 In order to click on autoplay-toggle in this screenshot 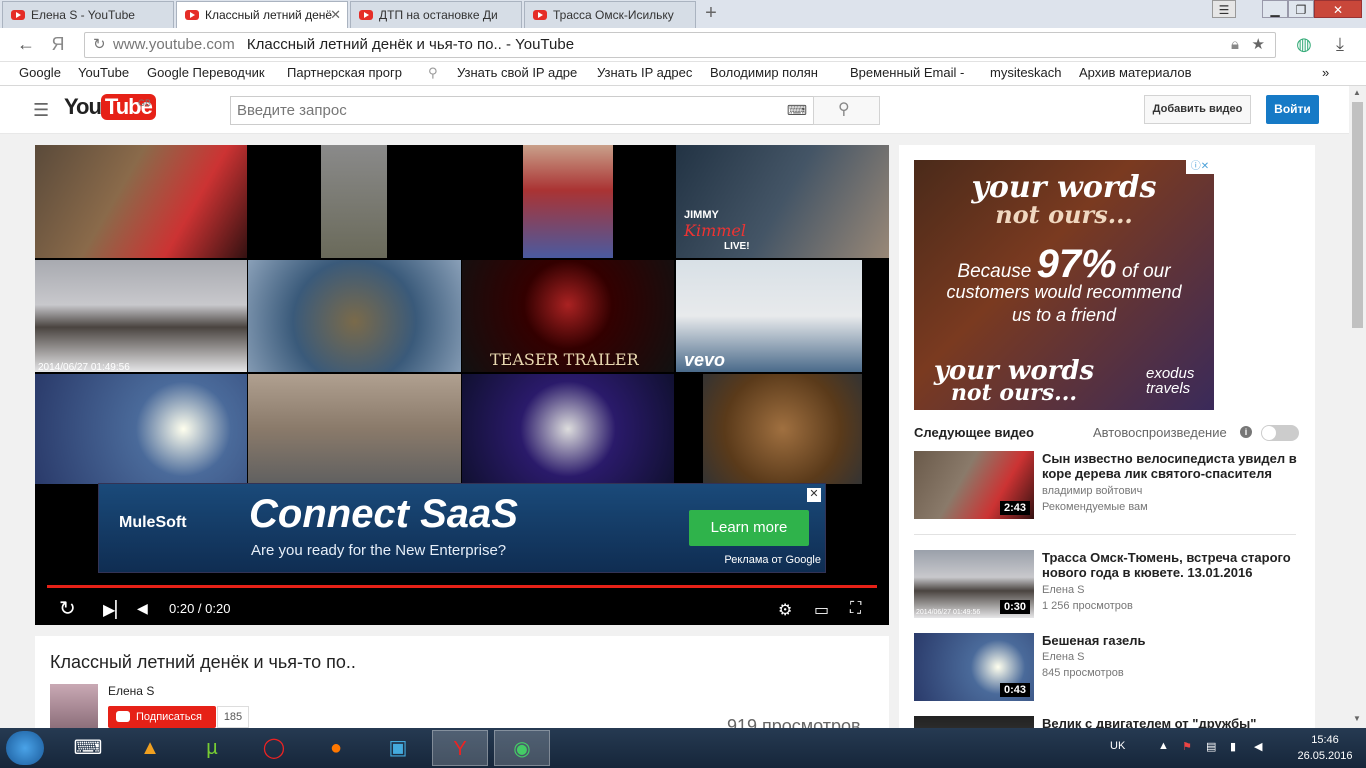, I will do `click(1280, 433)`.